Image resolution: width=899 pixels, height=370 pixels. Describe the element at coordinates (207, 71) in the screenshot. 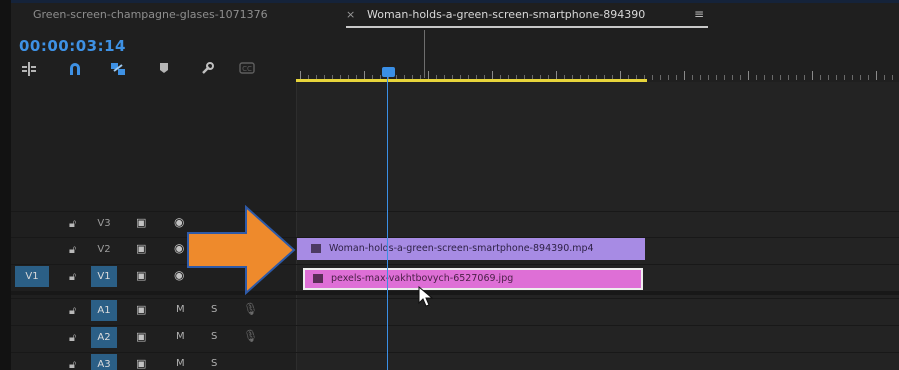

I see `wrench-icon` at that location.